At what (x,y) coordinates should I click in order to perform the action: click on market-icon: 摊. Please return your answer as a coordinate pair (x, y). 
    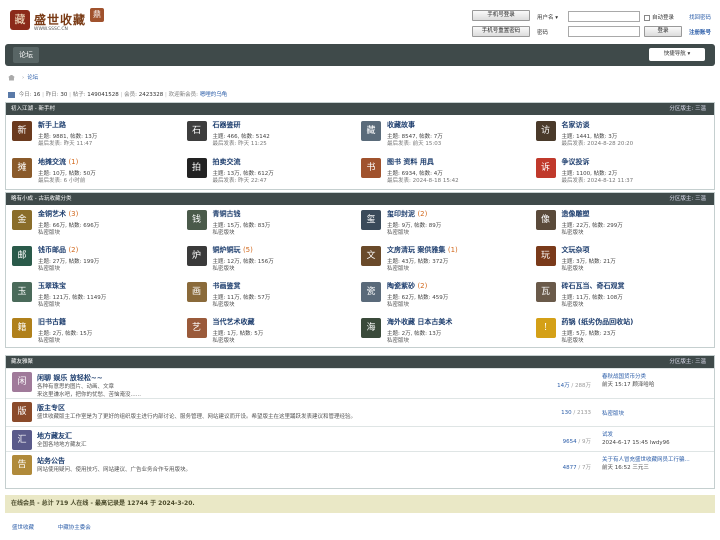
    Looking at the image, I should click on (22, 168).